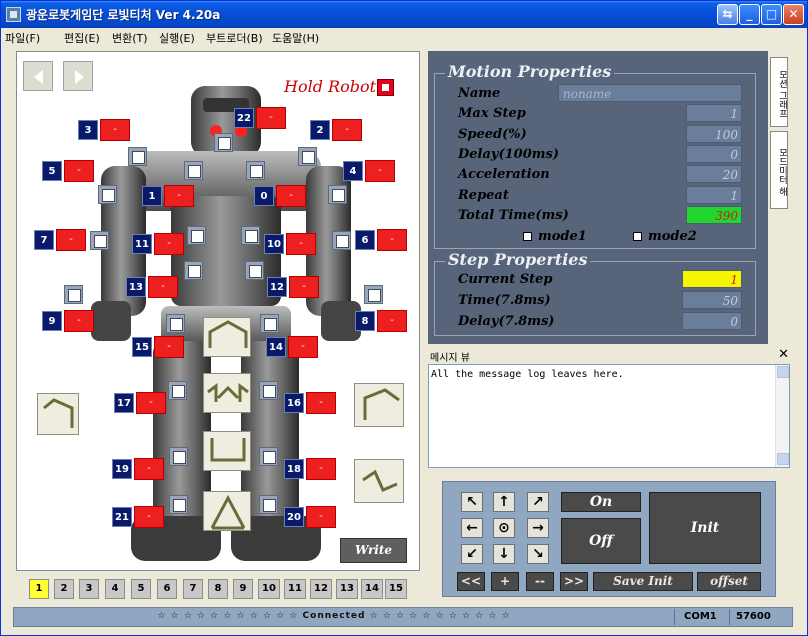  I want to click on servo-5-checkbox, so click(107, 194).